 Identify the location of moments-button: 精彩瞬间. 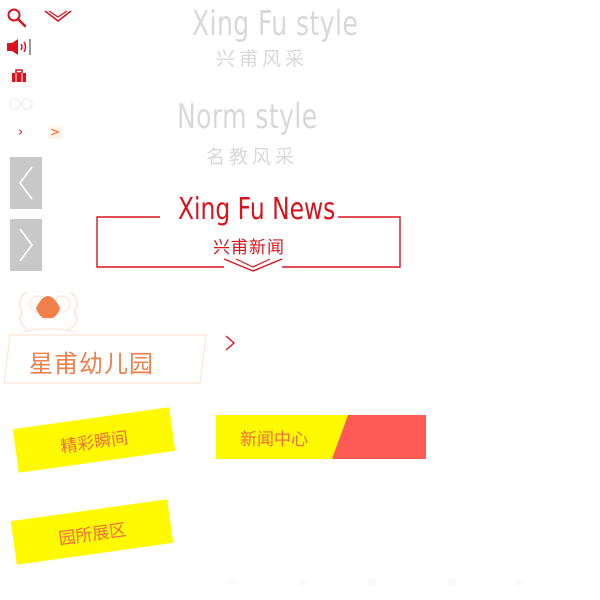
(94, 440).